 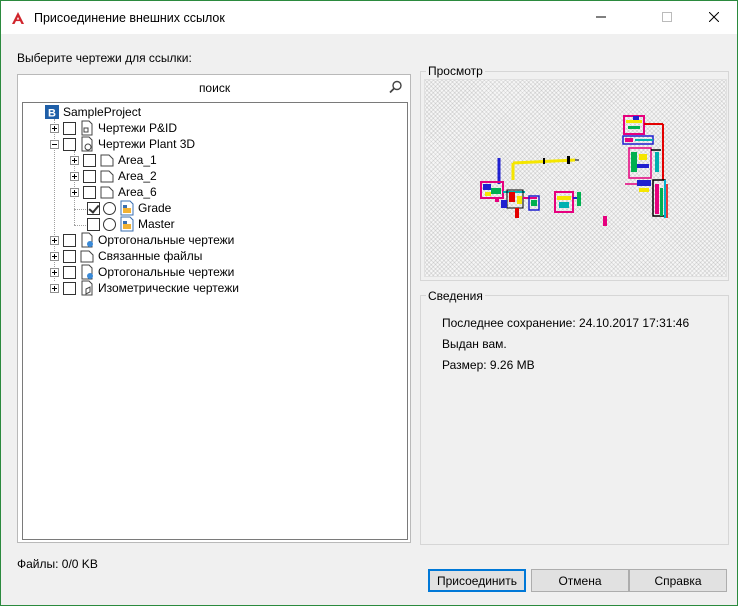 I want to click on tree-item-label: Чертежи P&ID, so click(x=138, y=128).